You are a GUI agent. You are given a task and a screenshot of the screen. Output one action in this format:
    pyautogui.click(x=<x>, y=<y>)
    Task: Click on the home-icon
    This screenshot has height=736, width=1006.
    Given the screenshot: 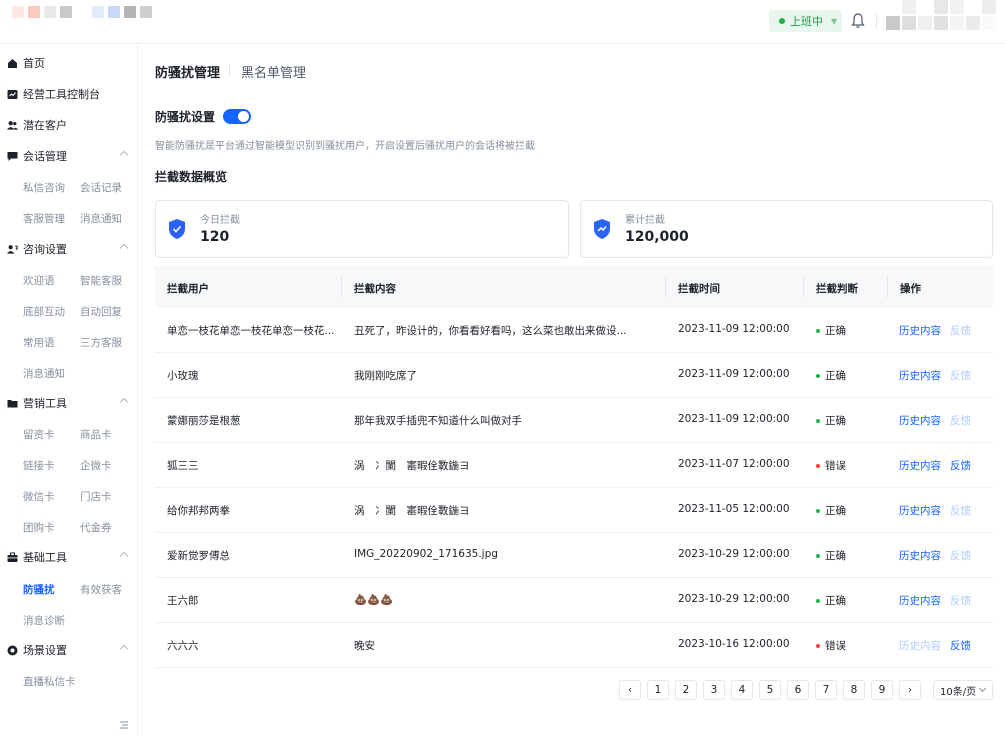 What is the action you would take?
    pyautogui.click(x=12, y=63)
    